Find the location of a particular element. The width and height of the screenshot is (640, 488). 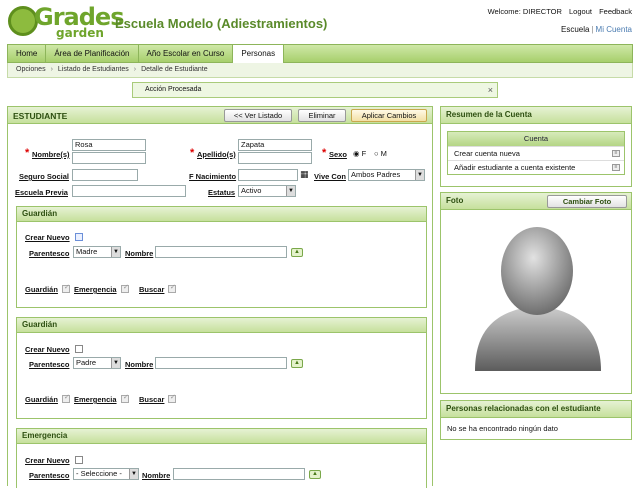

tab-school-year: Año Escolar en Curso is located at coordinates (186, 53).